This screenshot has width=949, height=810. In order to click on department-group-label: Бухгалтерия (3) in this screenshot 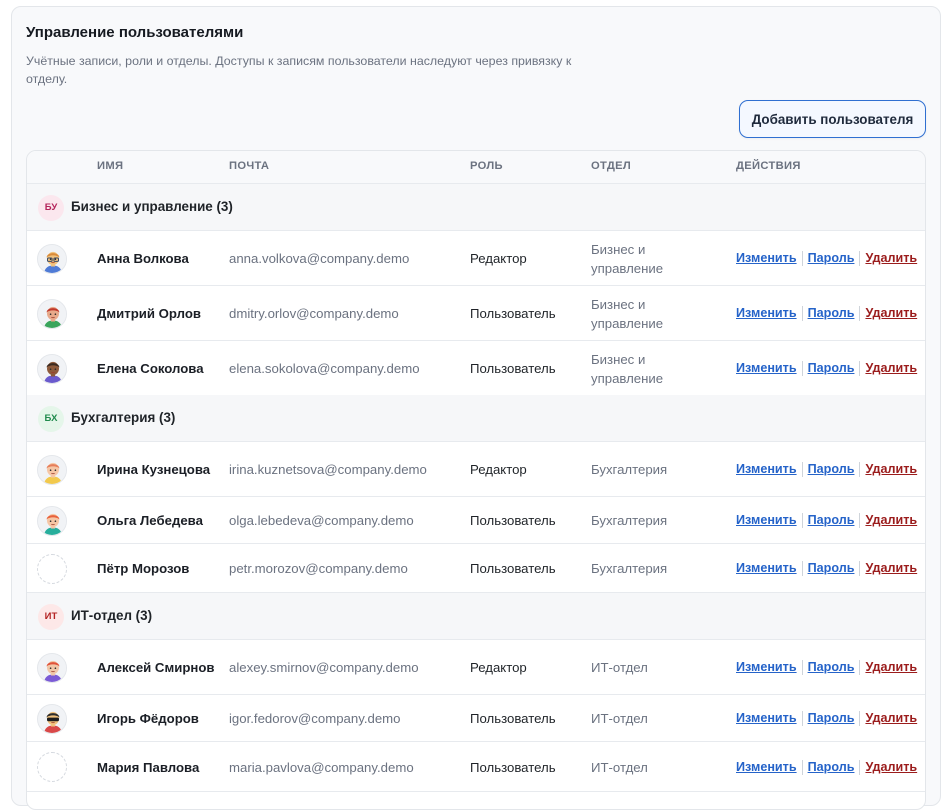, I will do `click(123, 417)`.